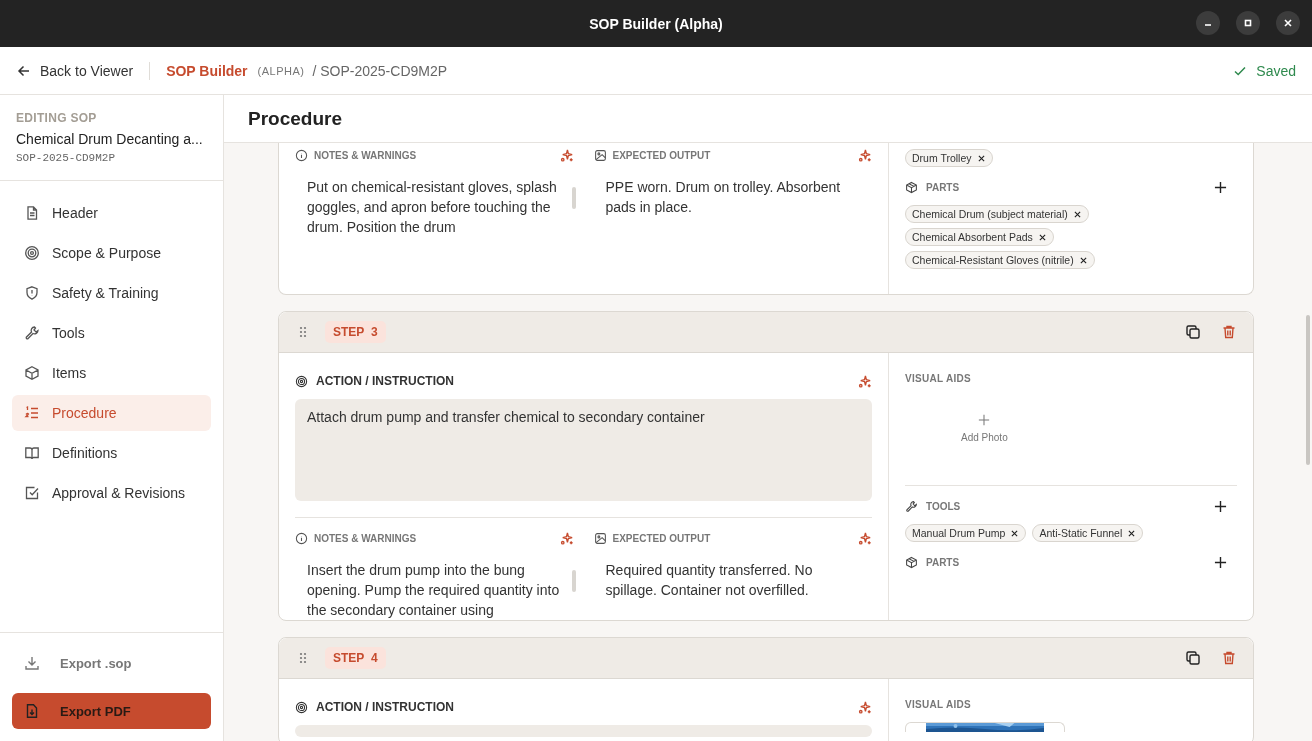  I want to click on output-text: PPE worn. Drum on trolley. Absorbent pads in place., so click(732, 197).